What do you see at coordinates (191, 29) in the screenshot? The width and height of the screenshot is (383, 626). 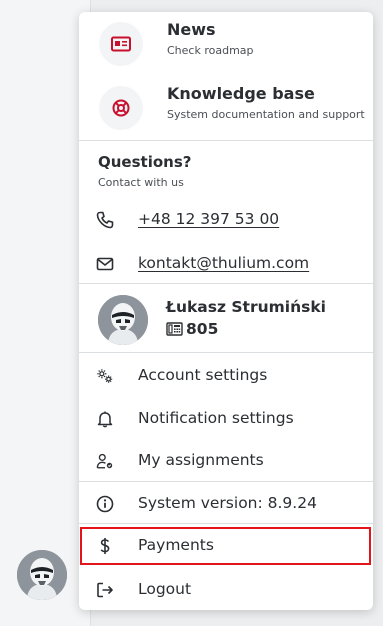 I see `news-title: News` at bounding box center [191, 29].